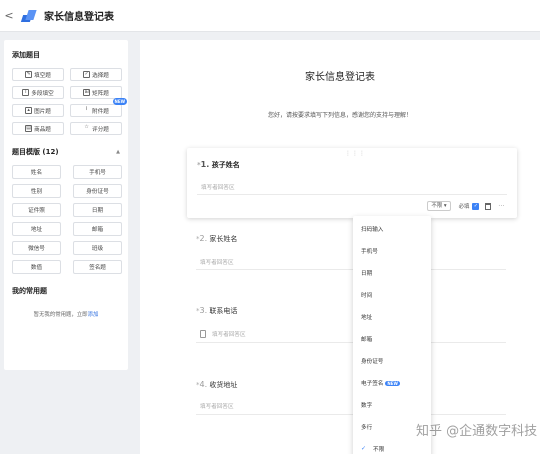 The height and width of the screenshot is (454, 540). I want to click on top-bar: < 家长信息登记表, so click(270, 16).